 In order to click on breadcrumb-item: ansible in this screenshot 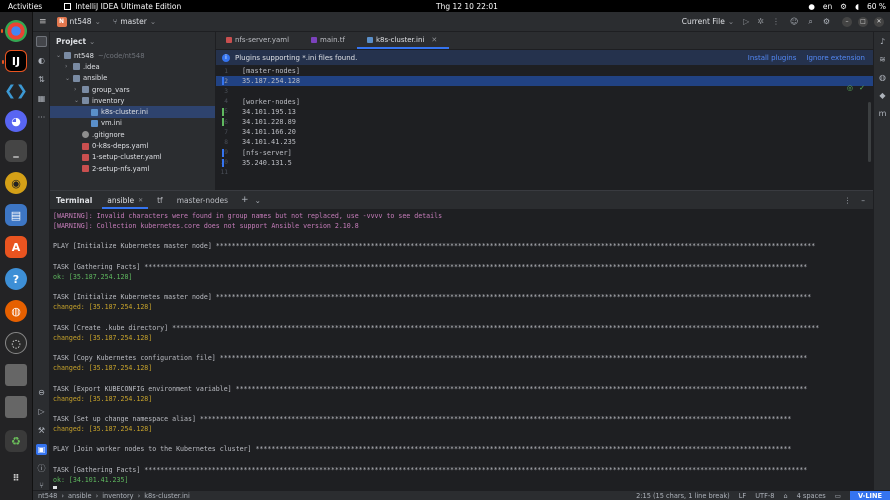, I will do `click(80, 496)`.